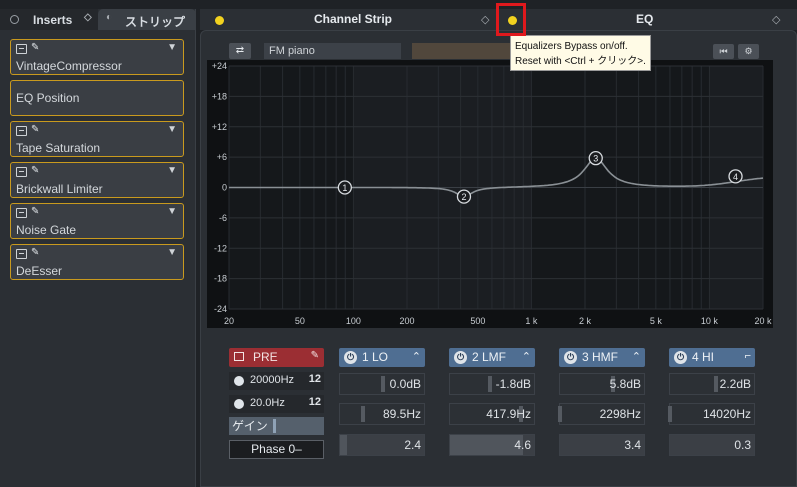 This screenshot has width=797, height=487. What do you see at coordinates (645, 19) in the screenshot?
I see `eq-title: EQ` at bounding box center [645, 19].